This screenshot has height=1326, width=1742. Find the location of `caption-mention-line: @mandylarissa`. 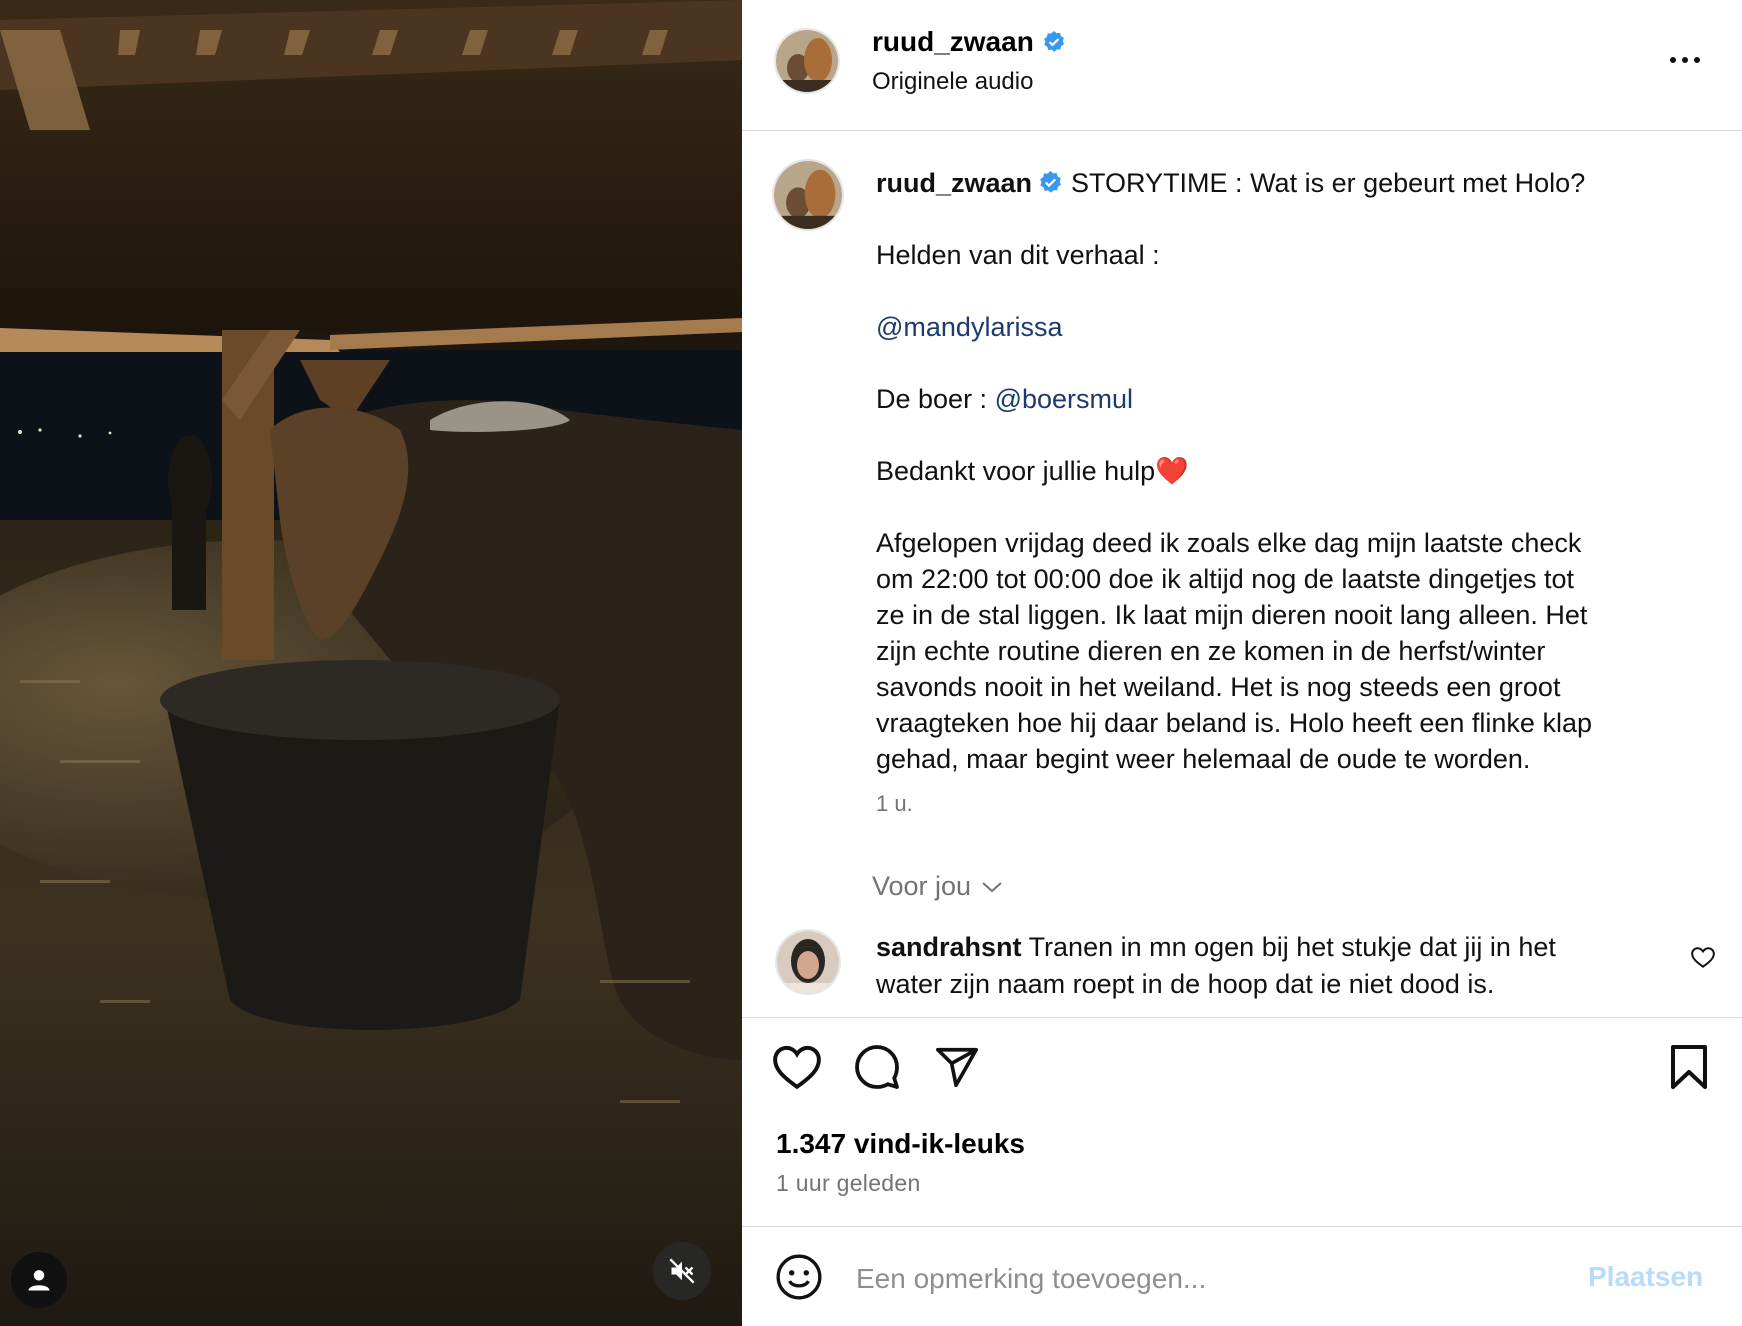

caption-mention-line: @mandylarissa is located at coordinates (1286, 327).